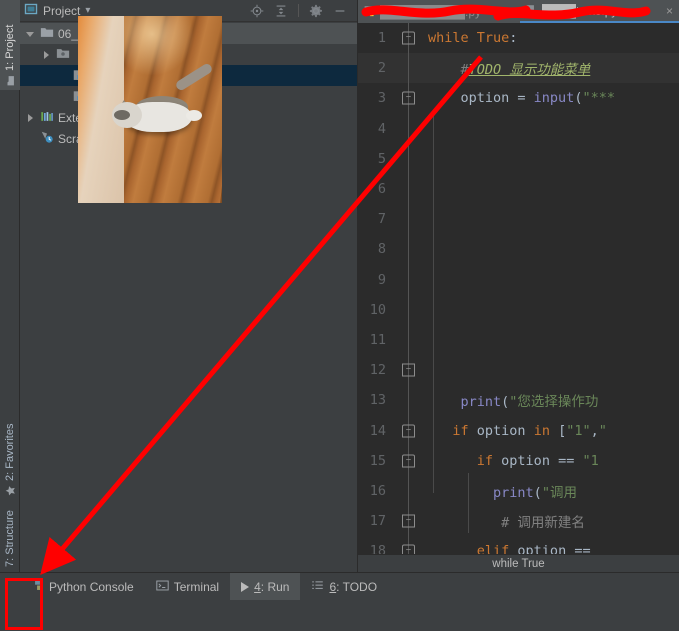  Describe the element at coordinates (377, 400) in the screenshot. I see `line-number: 13` at that location.